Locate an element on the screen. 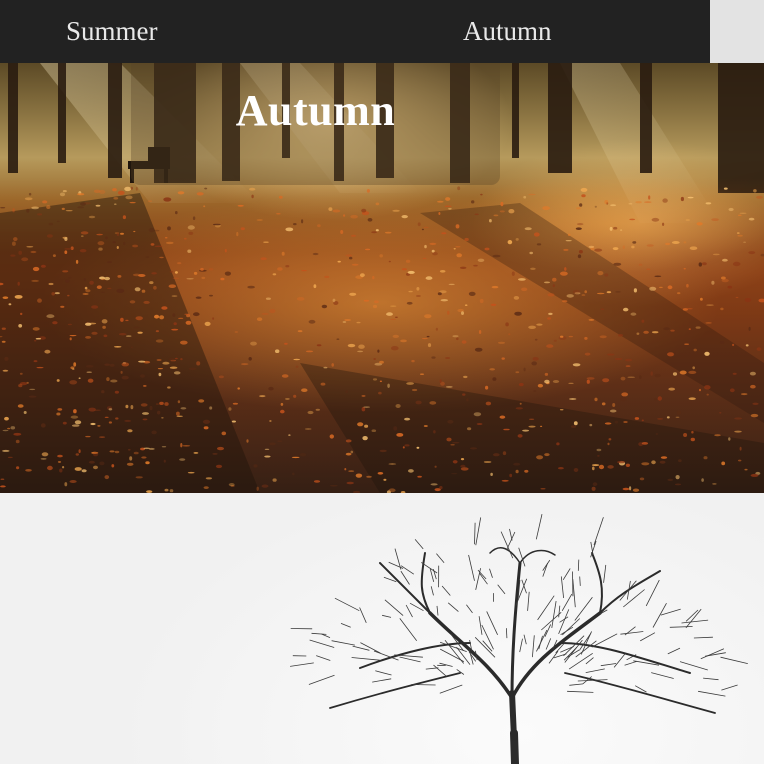 This screenshot has width=764, height=764. nav-link-summer: Summer is located at coordinates (112, 31).